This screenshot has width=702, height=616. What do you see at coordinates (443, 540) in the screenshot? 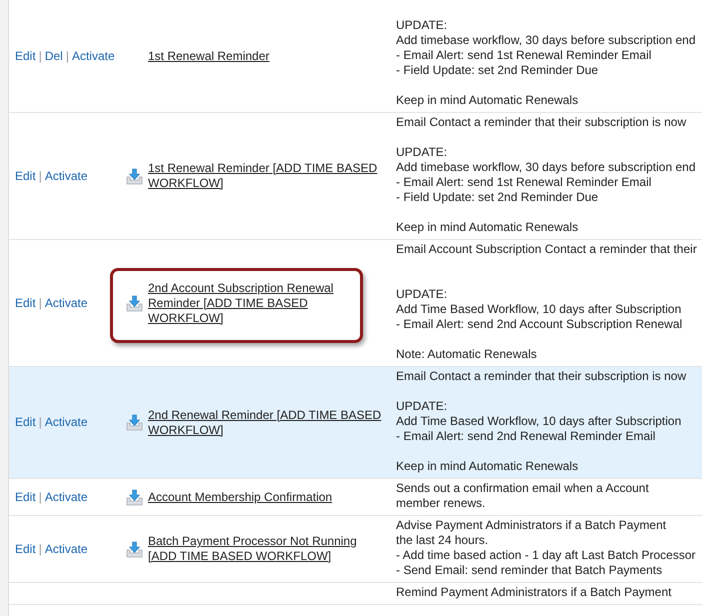
I see `description-line: the last 24 hours.` at bounding box center [443, 540].